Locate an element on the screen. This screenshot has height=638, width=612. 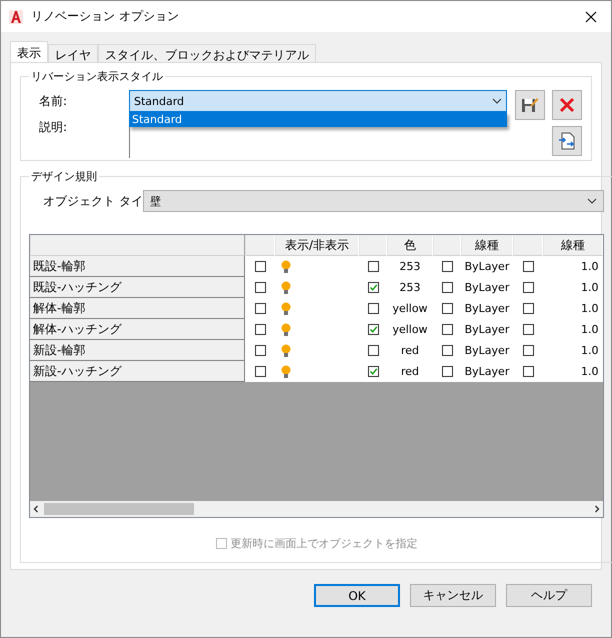
row-header: 新設-ハッチング is located at coordinates (137, 371).